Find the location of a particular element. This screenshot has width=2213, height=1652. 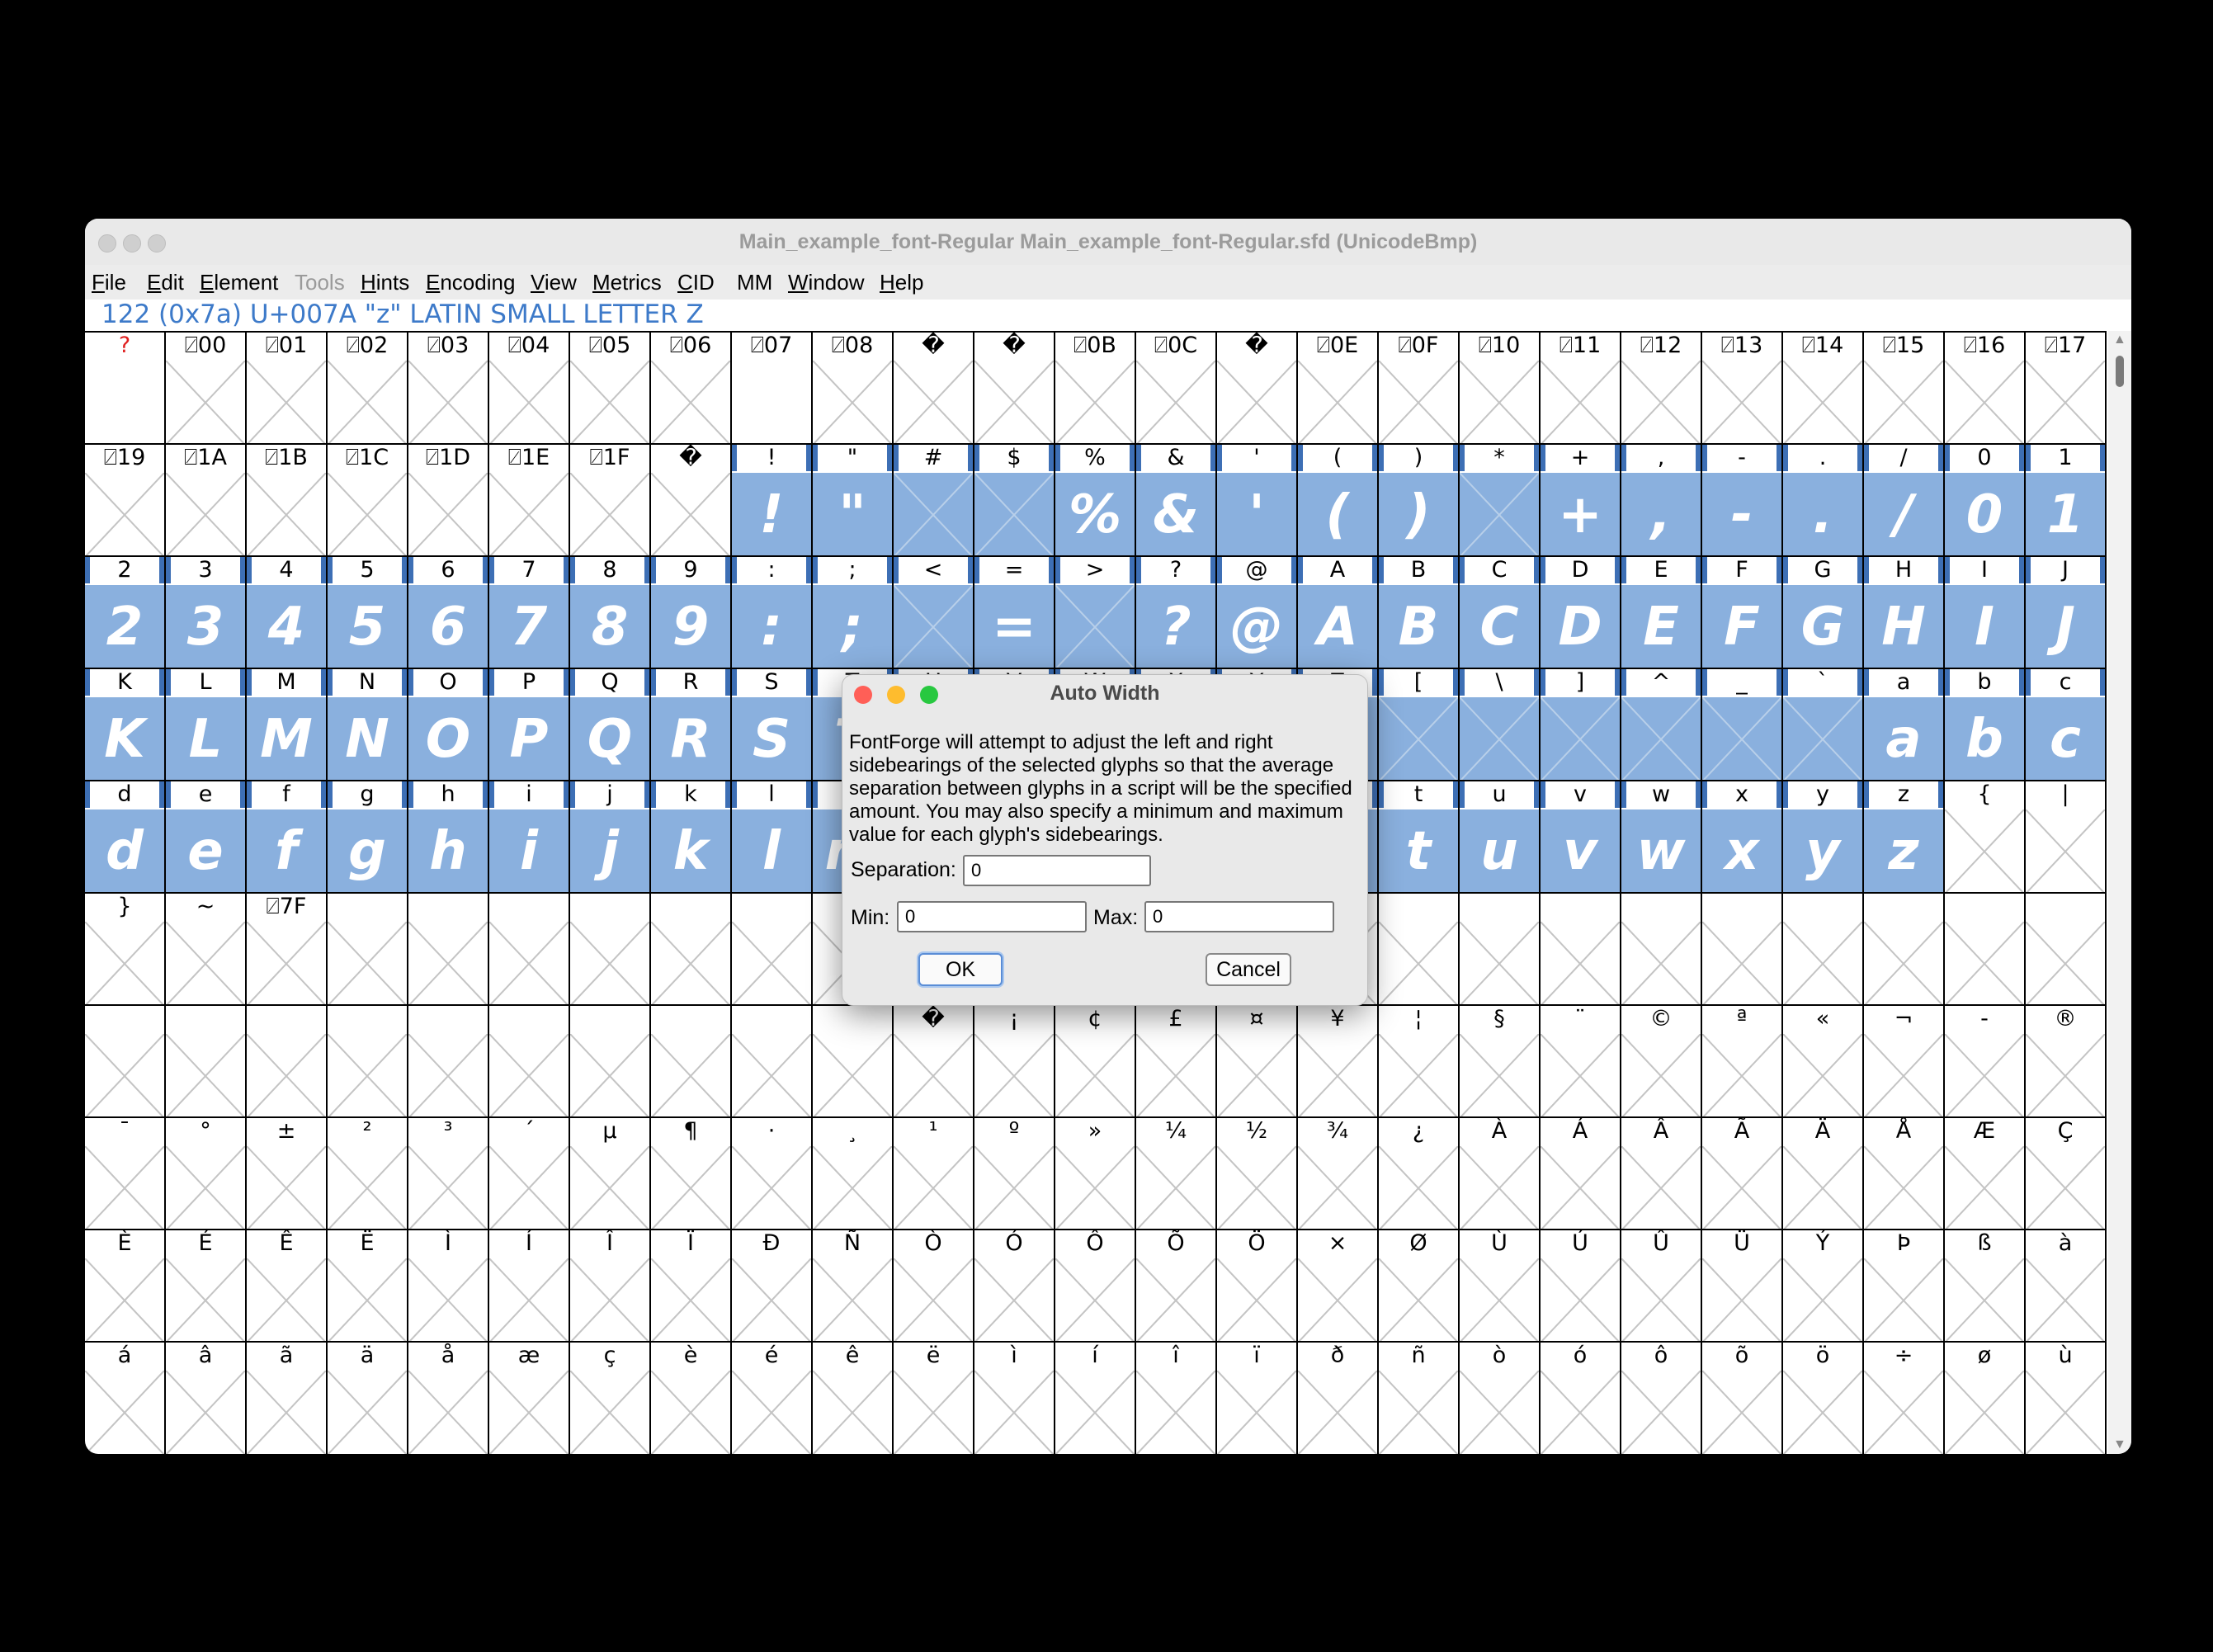

glyph-cell: ii is located at coordinates (529, 837).